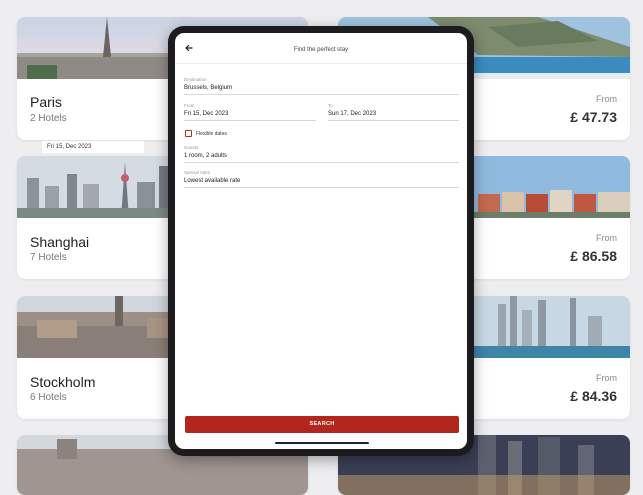 The width and height of the screenshot is (643, 495). What do you see at coordinates (593, 396) in the screenshot?
I see `price: £ 84.36` at bounding box center [593, 396].